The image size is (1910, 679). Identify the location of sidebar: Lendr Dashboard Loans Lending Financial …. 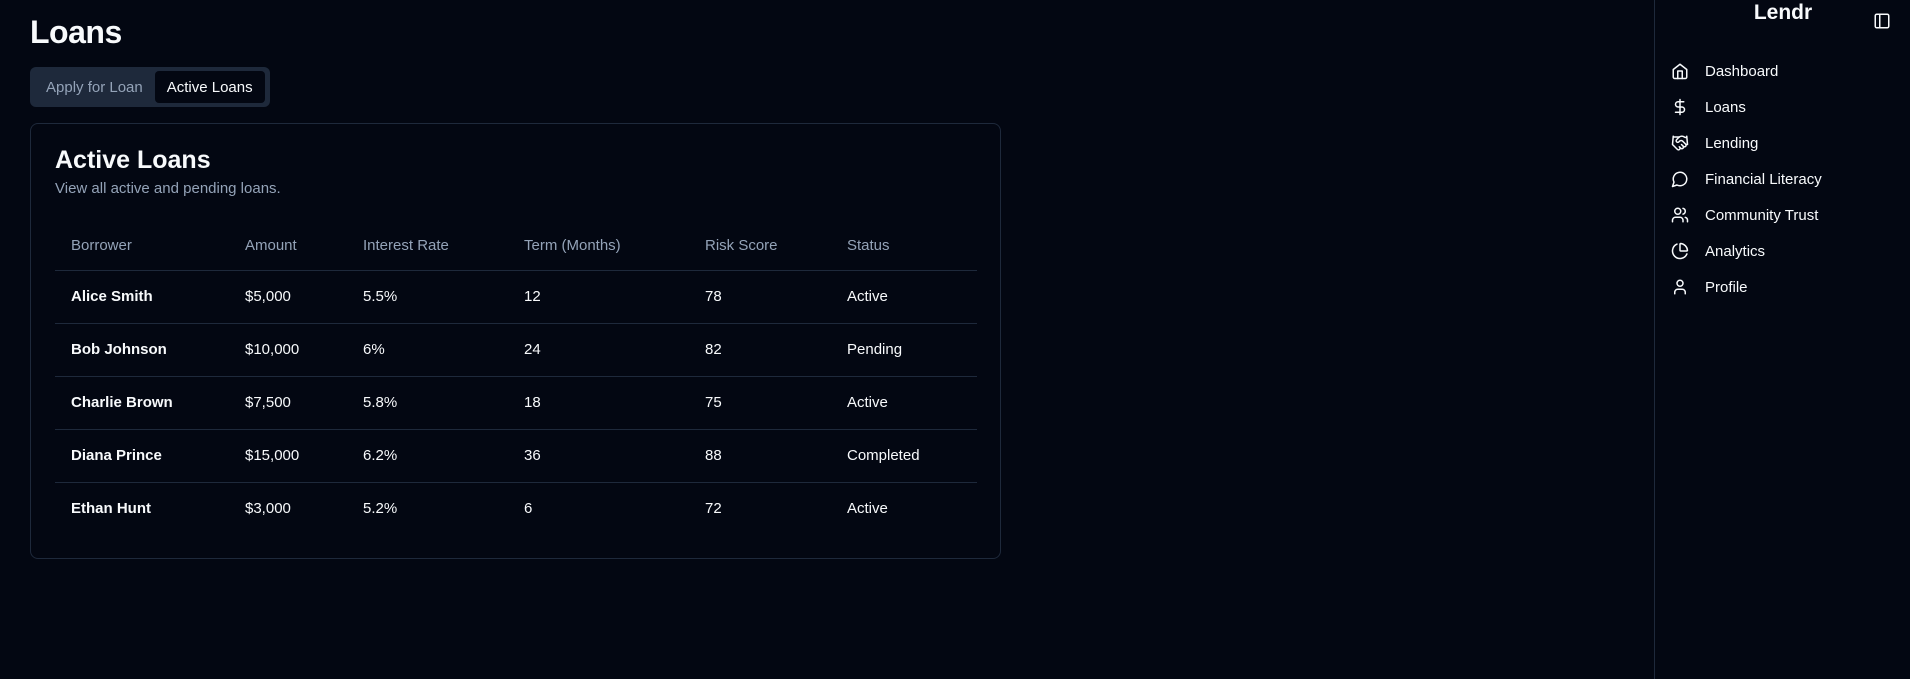
(1782, 339).